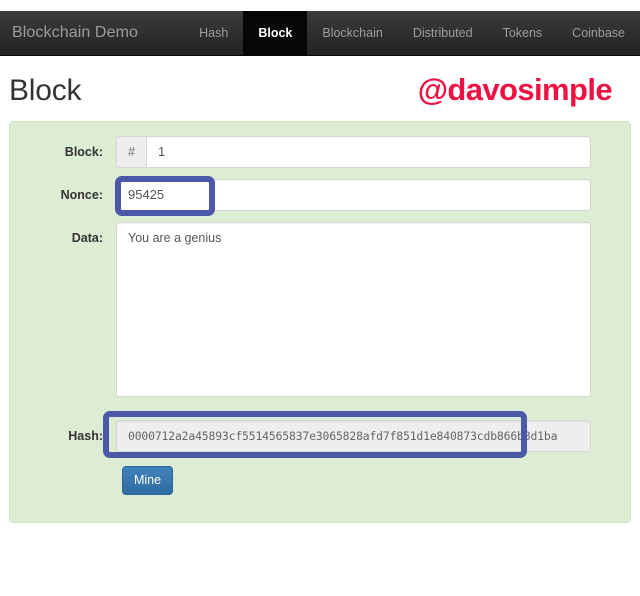 The width and height of the screenshot is (640, 596). Describe the element at coordinates (76, 33) in the screenshot. I see `navbar-brand: Blockchain Demo` at that location.